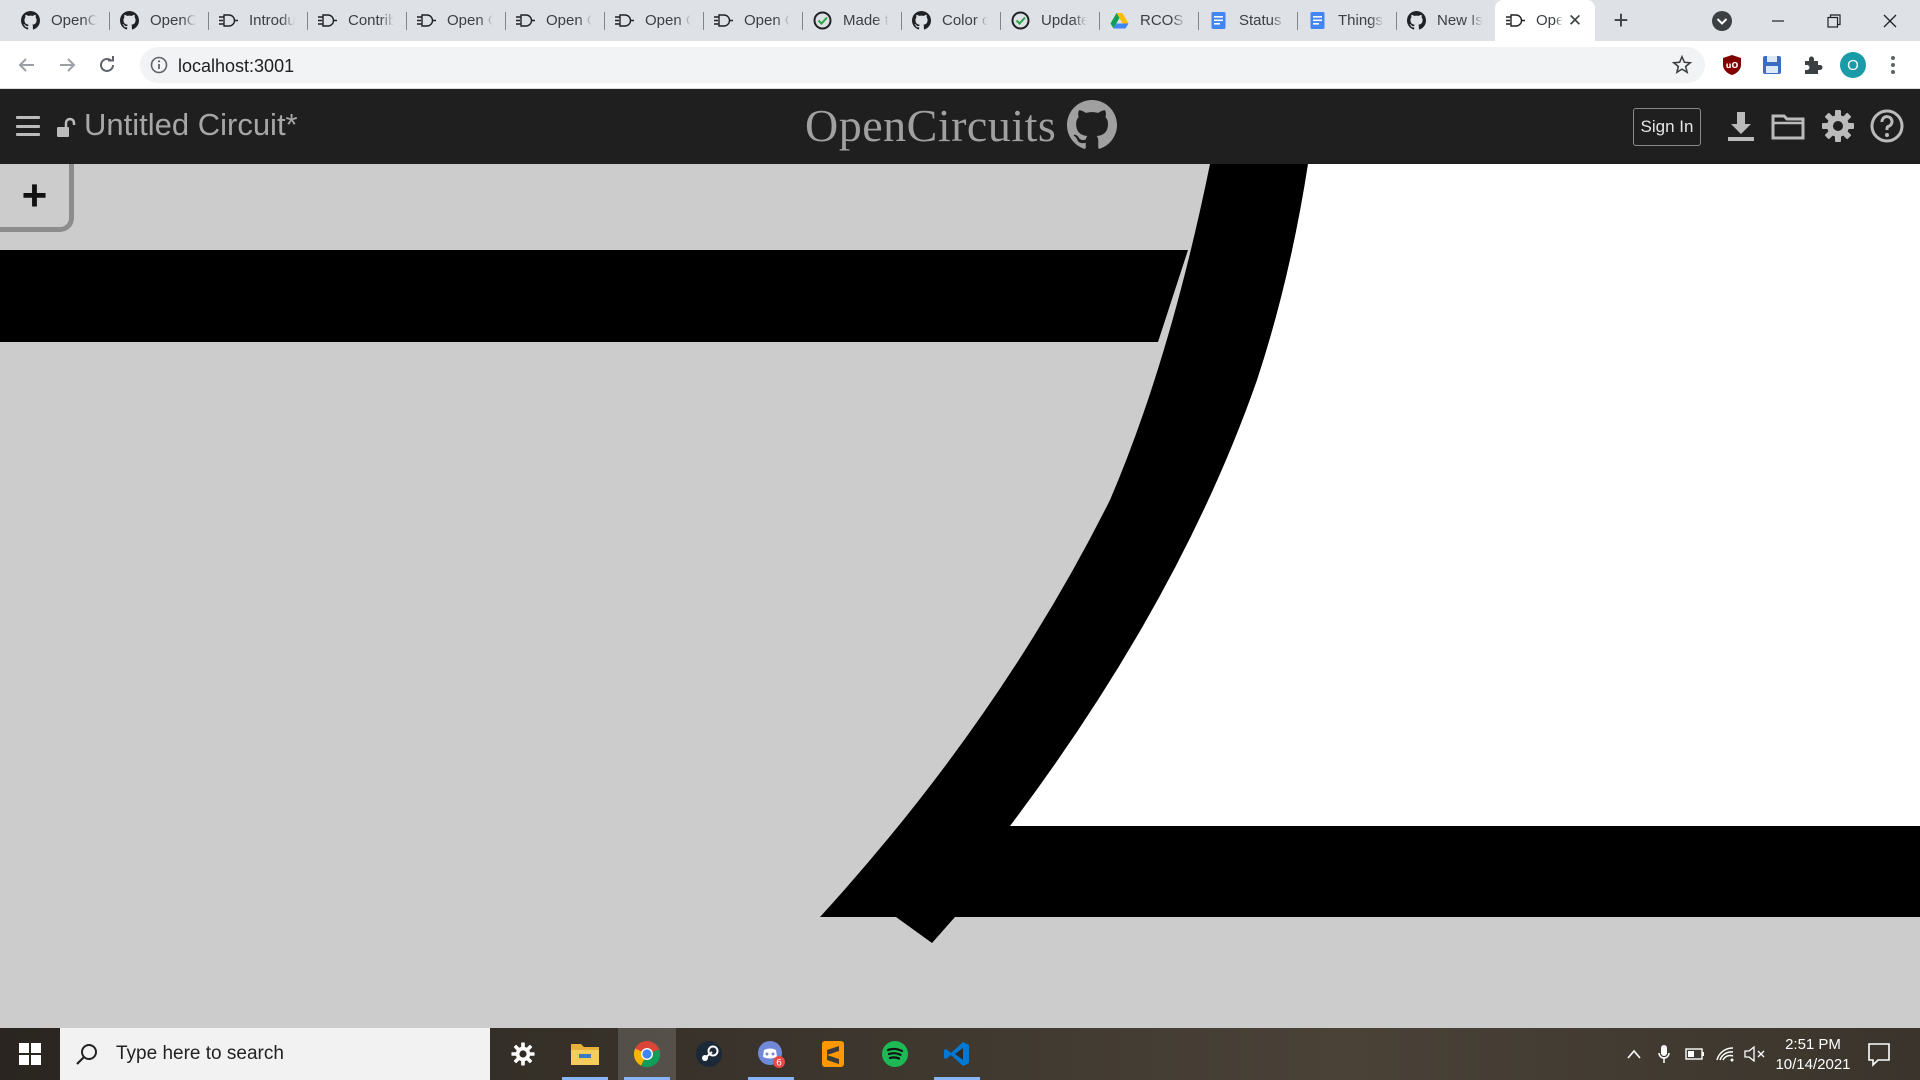 This screenshot has width=1920, height=1080. Describe the element at coordinates (67, 65) in the screenshot. I see `forward-icon` at that location.